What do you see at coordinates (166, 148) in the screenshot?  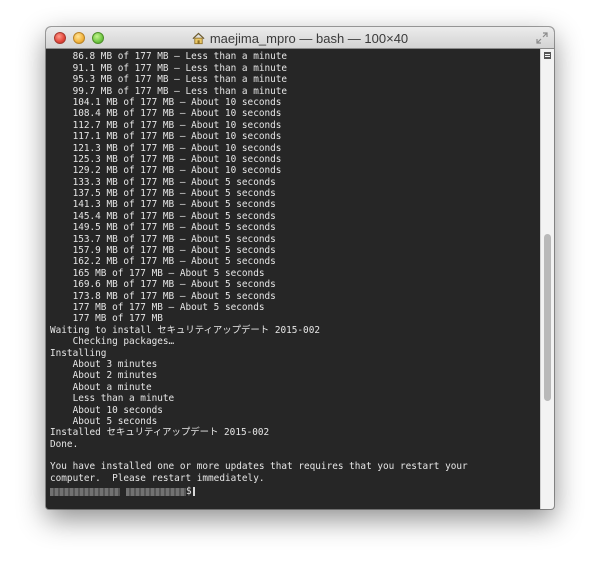 I see `terminal-line: 121.3 MB of 177 MB – About 10 seconds` at bounding box center [166, 148].